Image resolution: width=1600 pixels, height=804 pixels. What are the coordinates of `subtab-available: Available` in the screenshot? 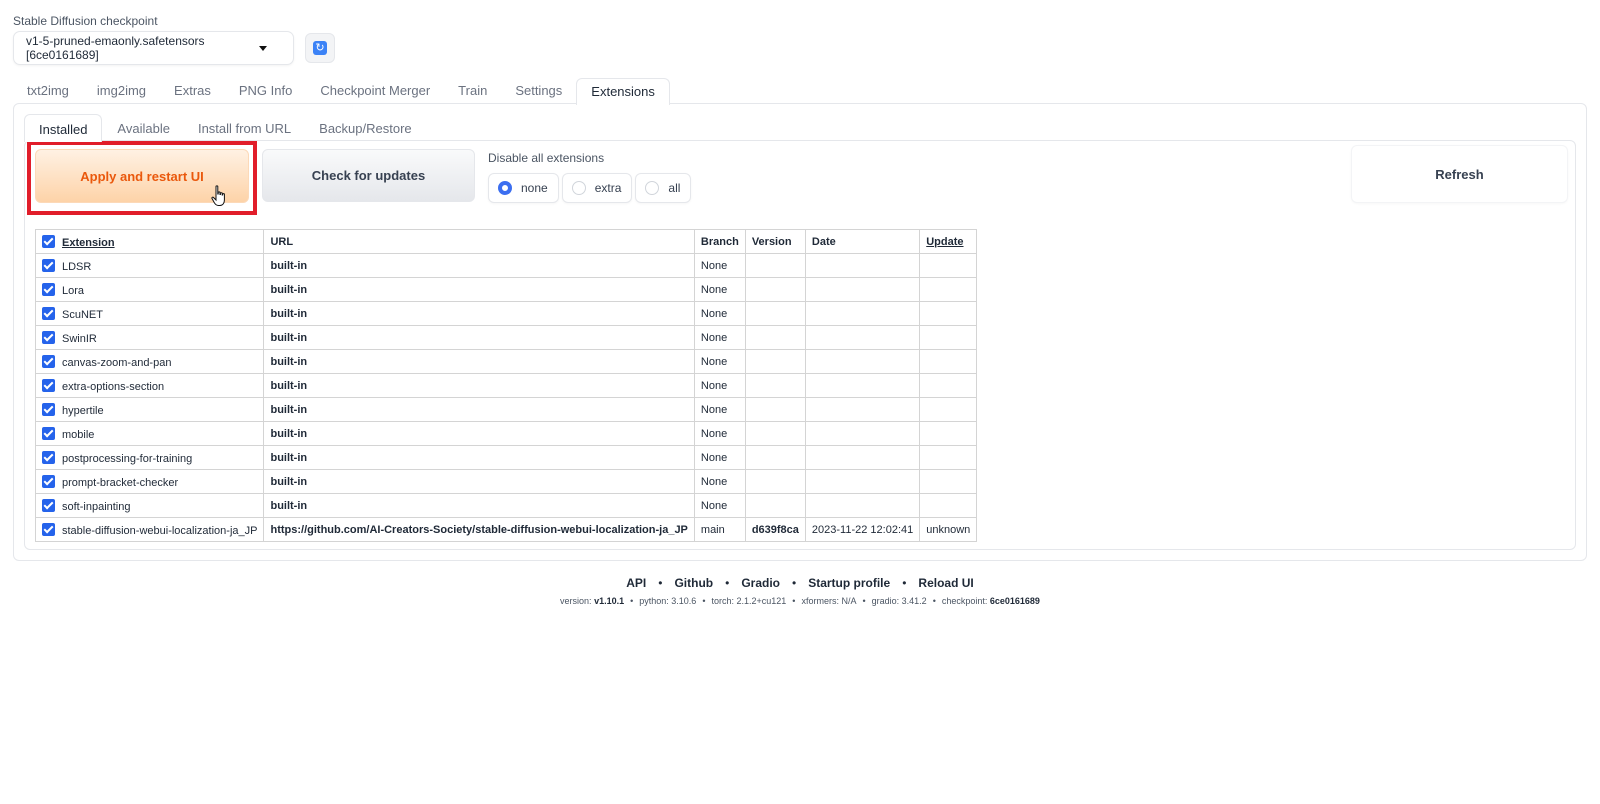 It's located at (143, 127).